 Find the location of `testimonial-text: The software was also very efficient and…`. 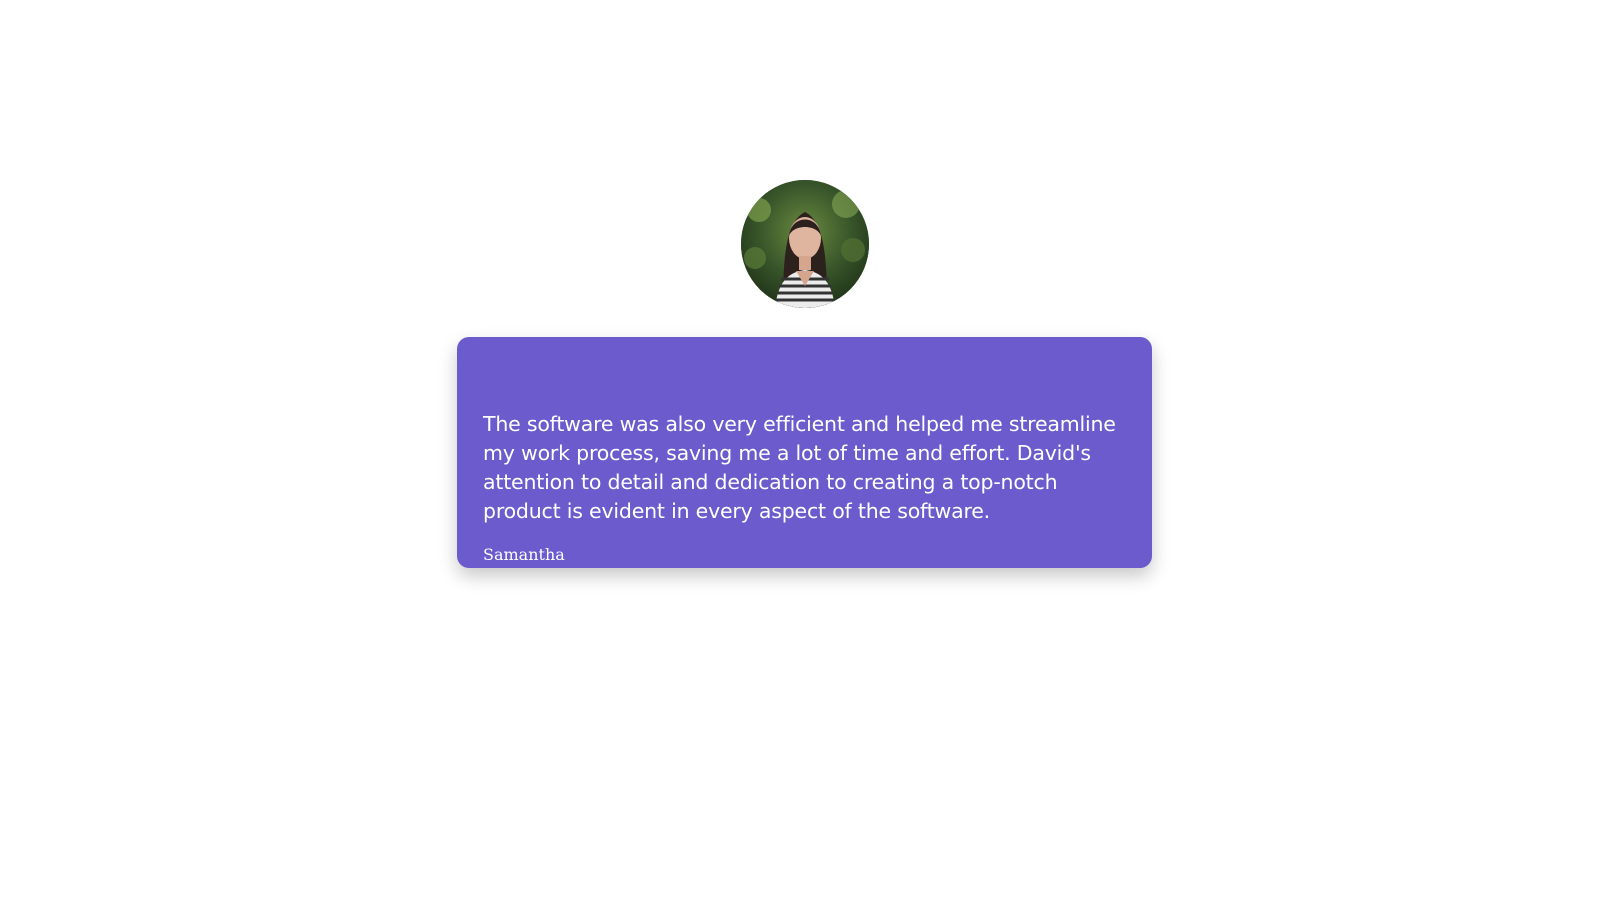

testimonial-text: The software was also very efficient and… is located at coordinates (799, 467).